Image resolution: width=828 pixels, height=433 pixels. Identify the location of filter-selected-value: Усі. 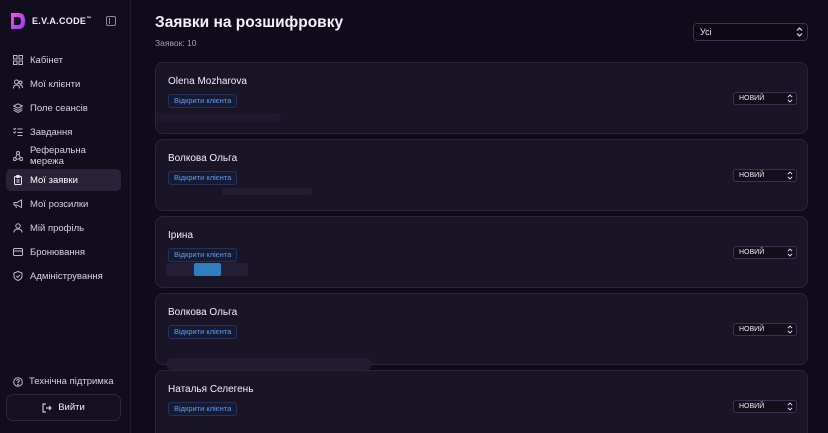
(706, 32).